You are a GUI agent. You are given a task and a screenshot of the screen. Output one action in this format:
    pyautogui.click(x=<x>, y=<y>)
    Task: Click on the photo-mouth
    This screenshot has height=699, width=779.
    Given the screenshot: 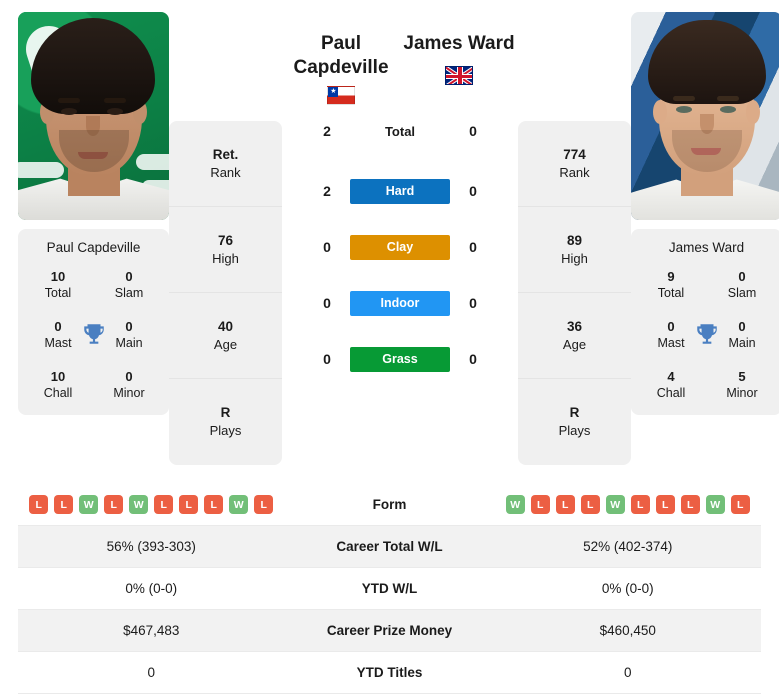 What is the action you would take?
    pyautogui.click(x=706, y=151)
    